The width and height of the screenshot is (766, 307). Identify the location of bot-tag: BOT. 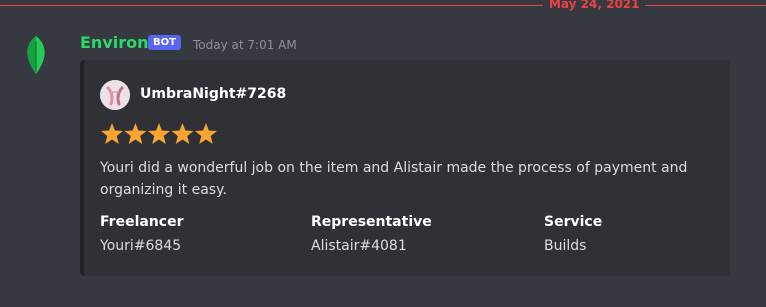
(164, 42).